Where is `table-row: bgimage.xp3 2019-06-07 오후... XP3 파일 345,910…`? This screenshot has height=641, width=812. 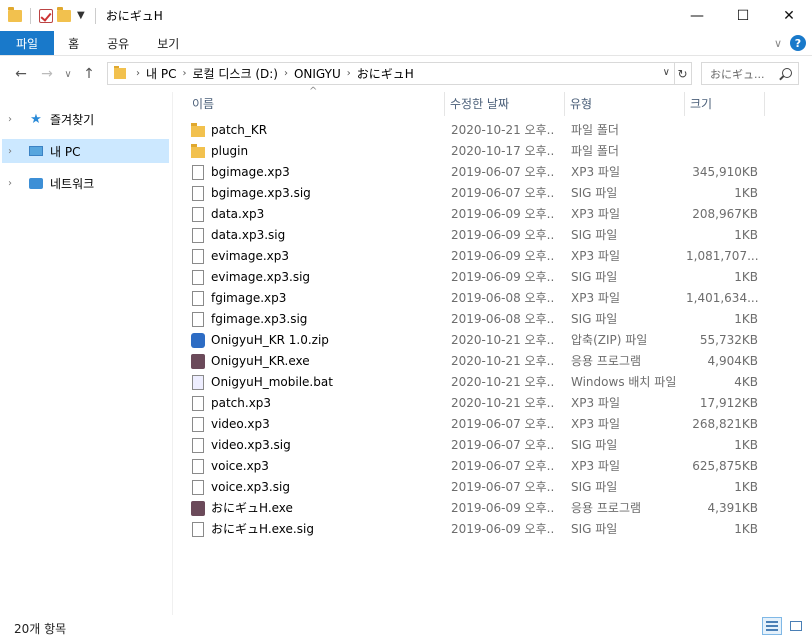 table-row: bgimage.xp3 2019-06-07 오후... XP3 파일 345,910… is located at coordinates (406, 172).